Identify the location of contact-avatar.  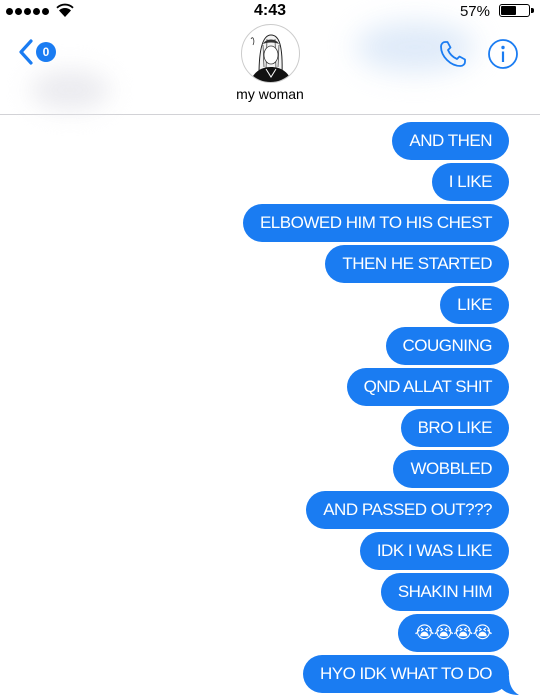
(270, 53).